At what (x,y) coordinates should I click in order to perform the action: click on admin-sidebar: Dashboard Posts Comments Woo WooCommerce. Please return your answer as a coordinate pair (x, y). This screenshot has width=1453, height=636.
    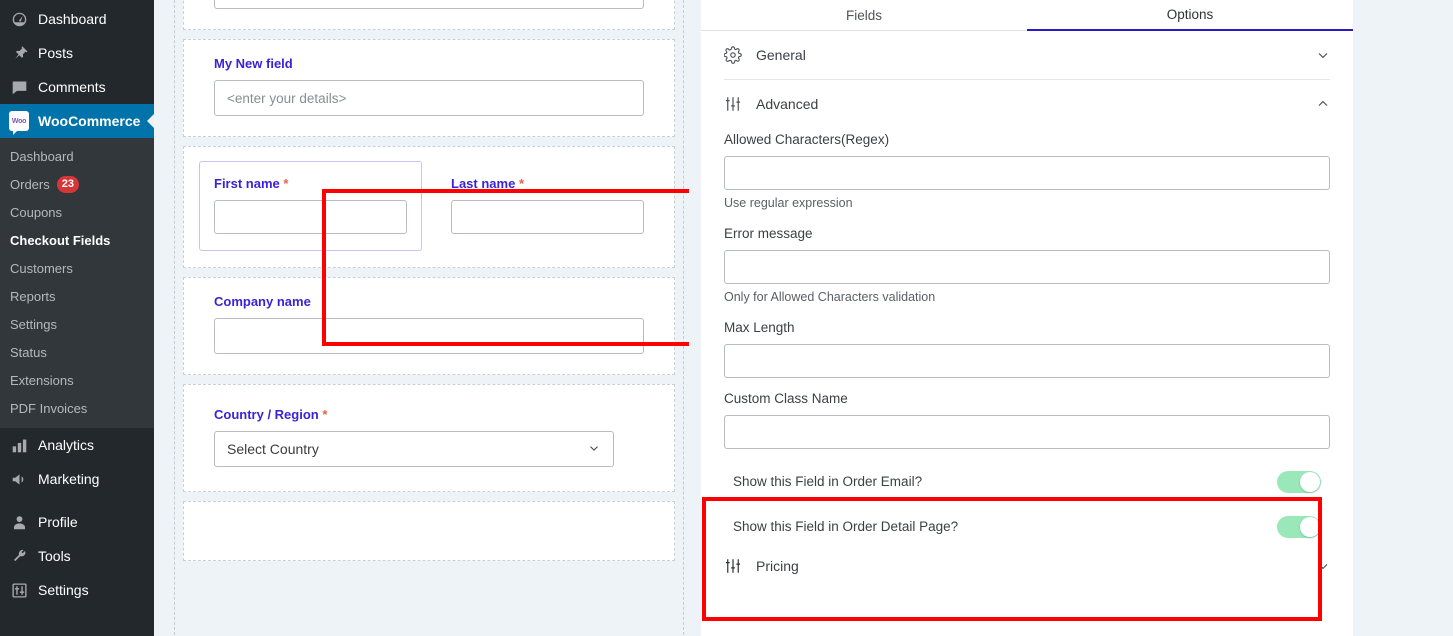
    Looking at the image, I should click on (77, 318).